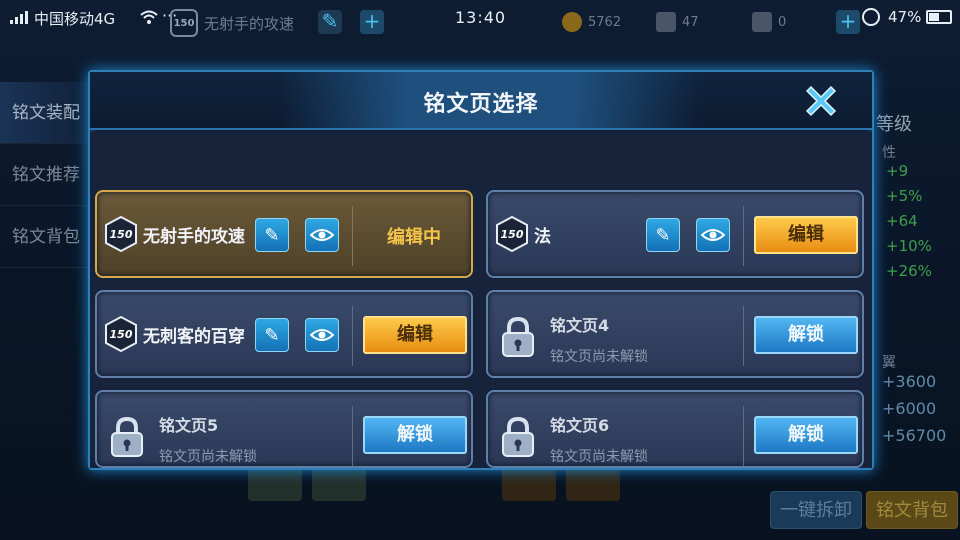  I want to click on shard-icon, so click(762, 22).